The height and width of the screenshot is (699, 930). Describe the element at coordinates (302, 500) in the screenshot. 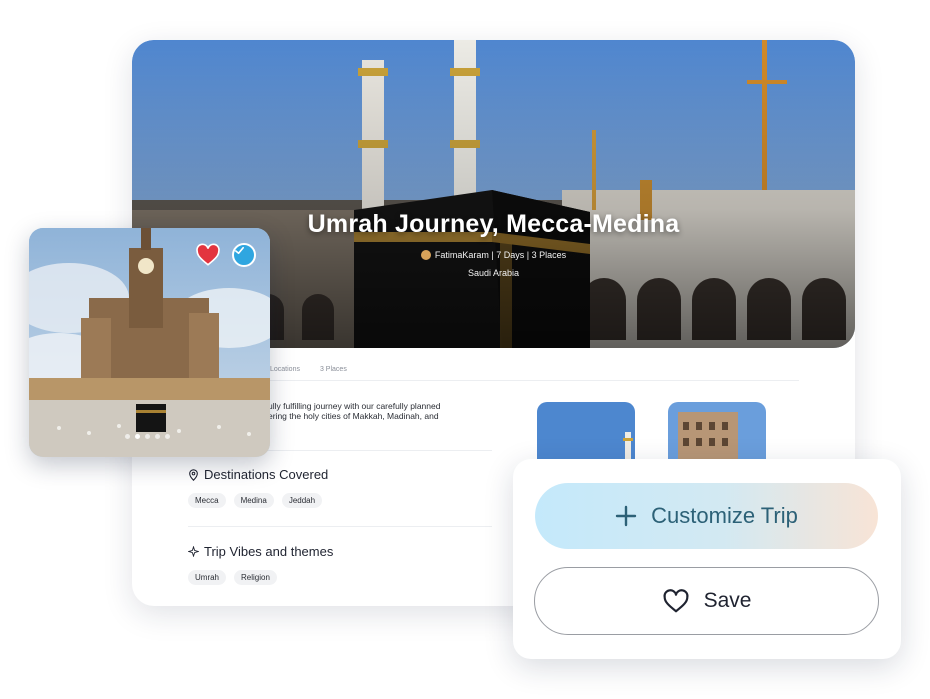

I see `chip-jeddah: Jeddah` at that location.